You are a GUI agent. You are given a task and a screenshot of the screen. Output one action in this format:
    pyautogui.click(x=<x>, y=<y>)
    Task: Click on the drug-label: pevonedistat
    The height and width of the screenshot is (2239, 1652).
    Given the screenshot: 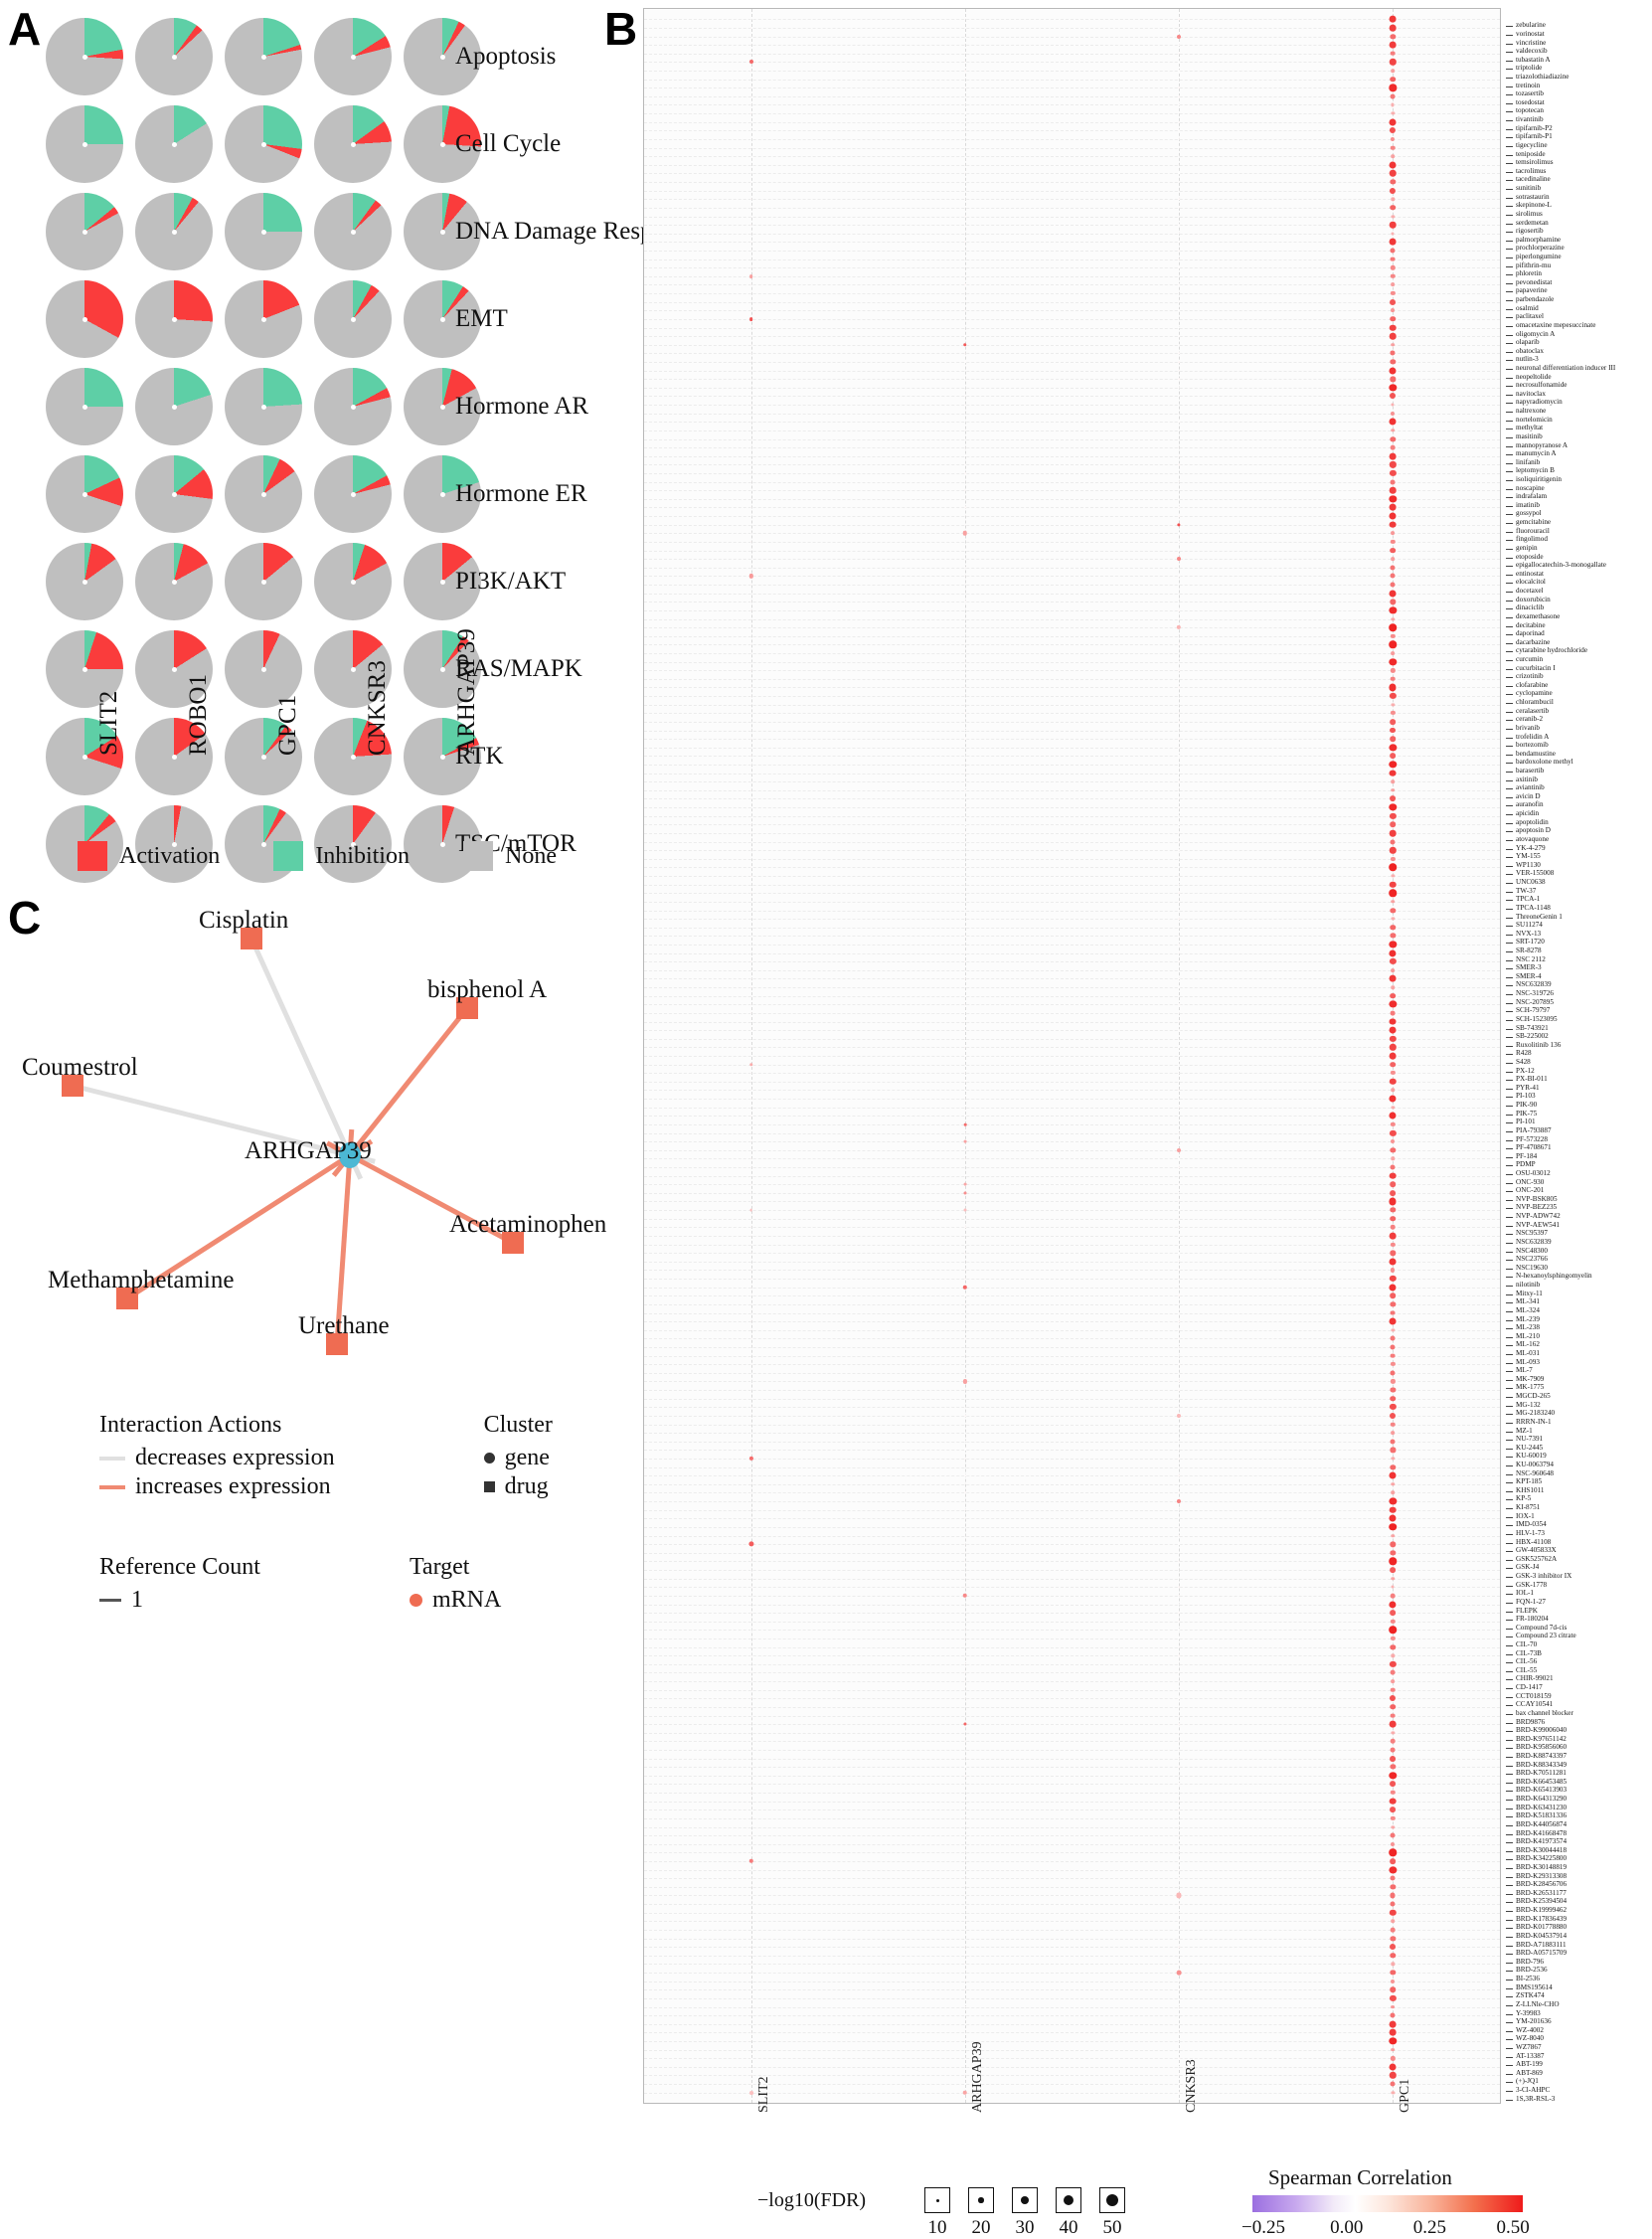 What is the action you would take?
    pyautogui.click(x=1534, y=281)
    